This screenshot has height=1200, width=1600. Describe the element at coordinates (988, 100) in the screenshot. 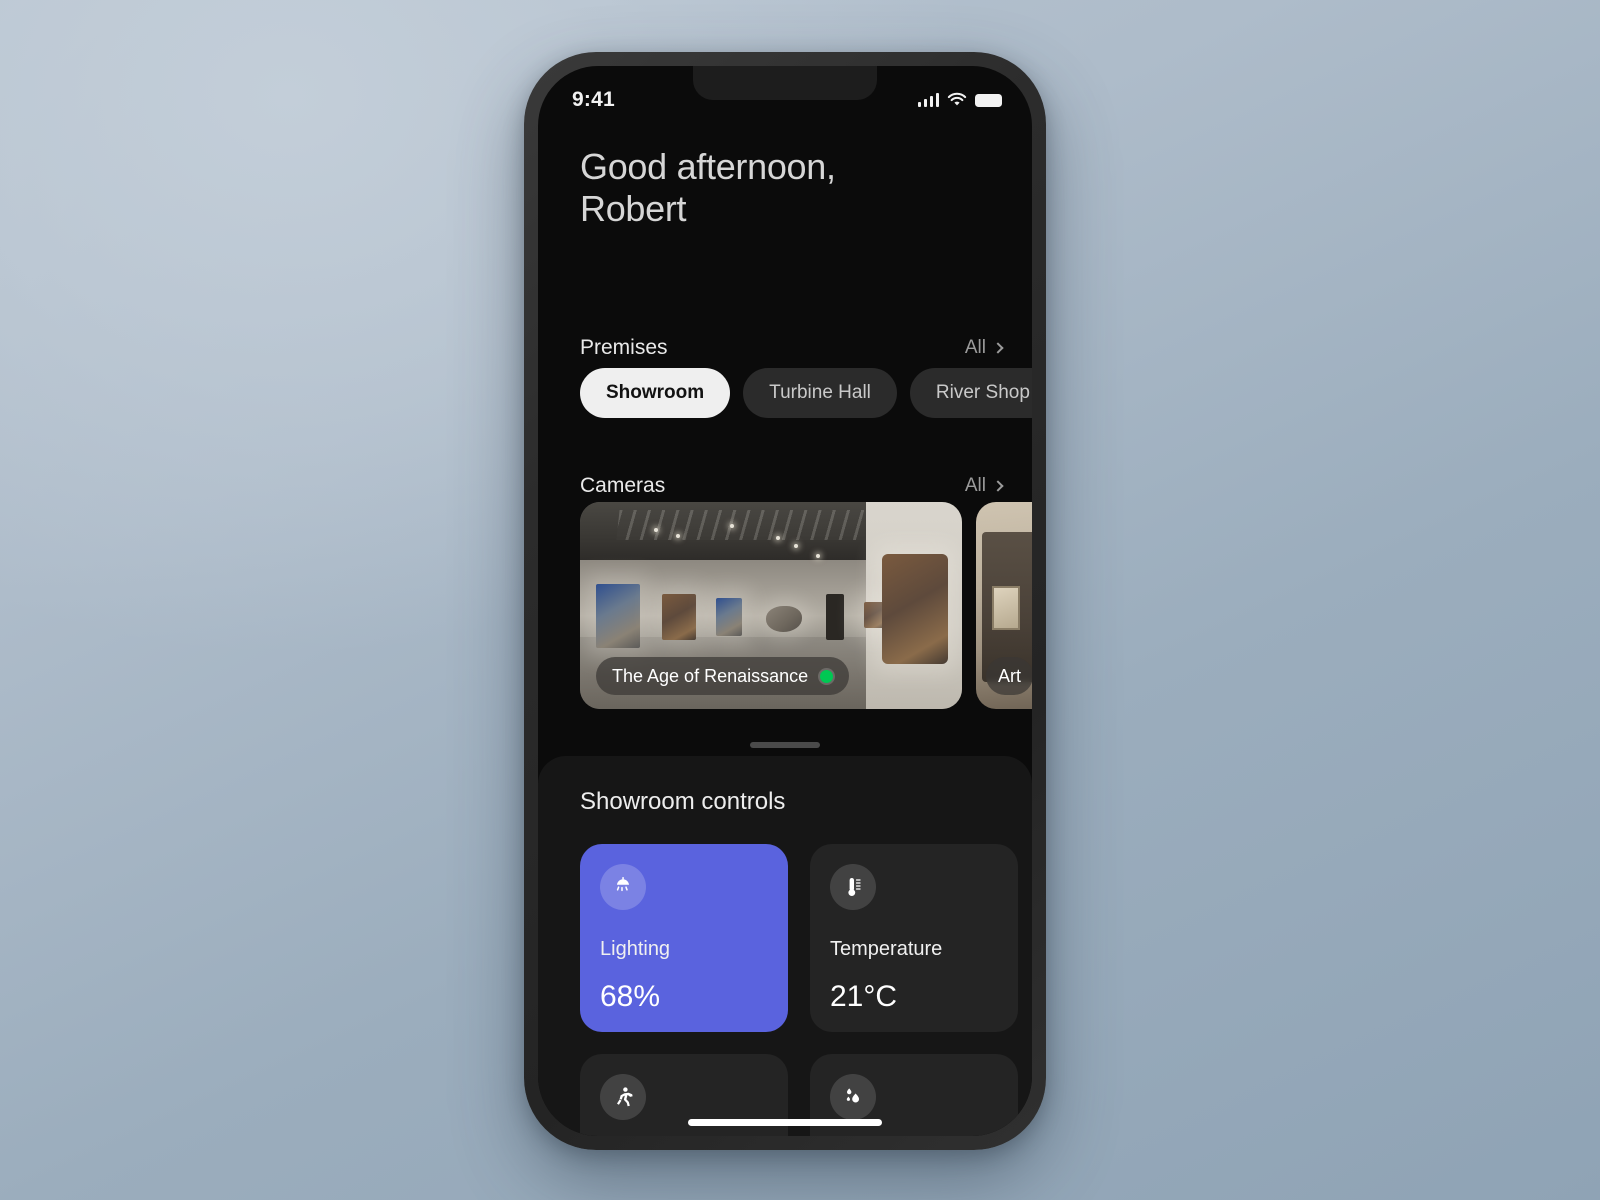

I see `battery-icon` at that location.